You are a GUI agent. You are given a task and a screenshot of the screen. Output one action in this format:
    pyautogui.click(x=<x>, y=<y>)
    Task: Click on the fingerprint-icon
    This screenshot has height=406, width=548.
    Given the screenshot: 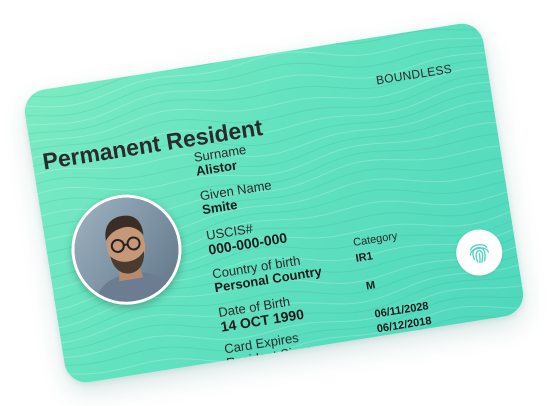 What is the action you would take?
    pyautogui.click(x=479, y=253)
    